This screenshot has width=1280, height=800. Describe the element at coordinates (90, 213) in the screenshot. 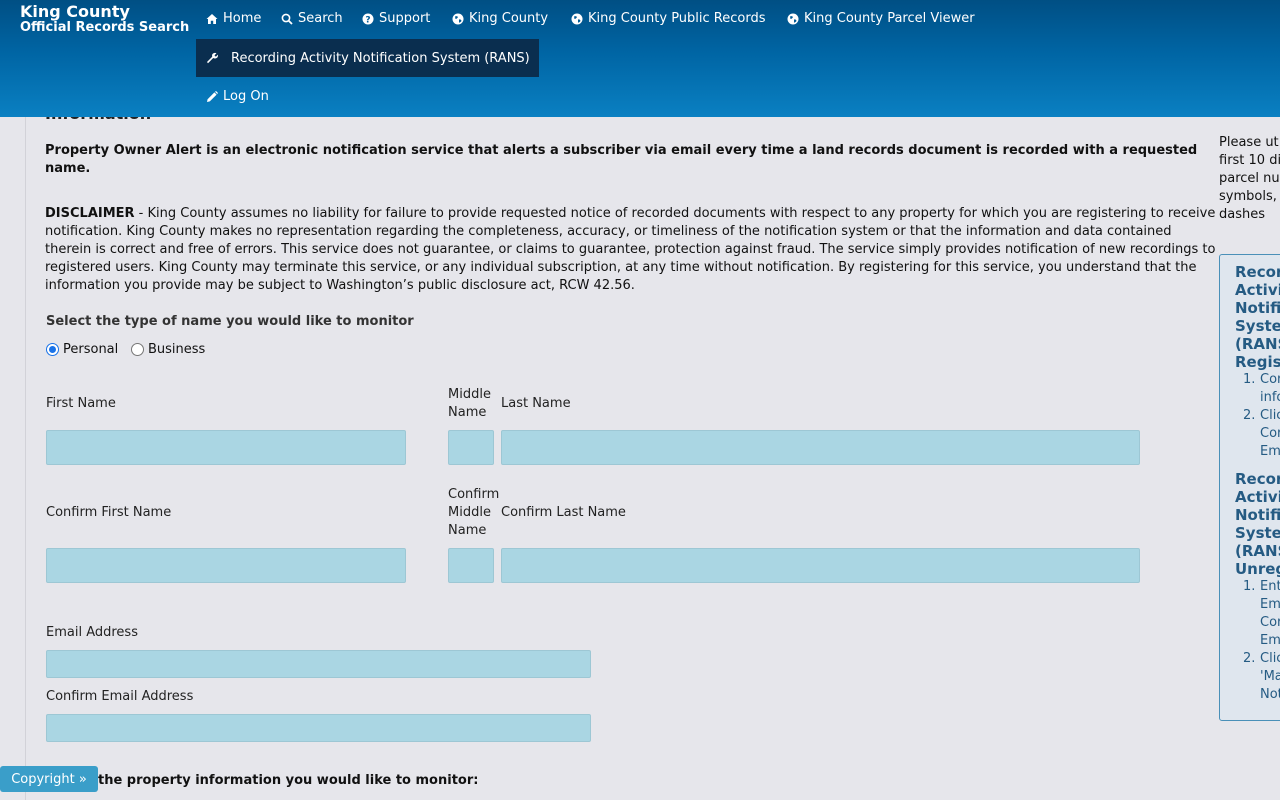

I see `disclaimer-label: DISCLAIMER` at that location.